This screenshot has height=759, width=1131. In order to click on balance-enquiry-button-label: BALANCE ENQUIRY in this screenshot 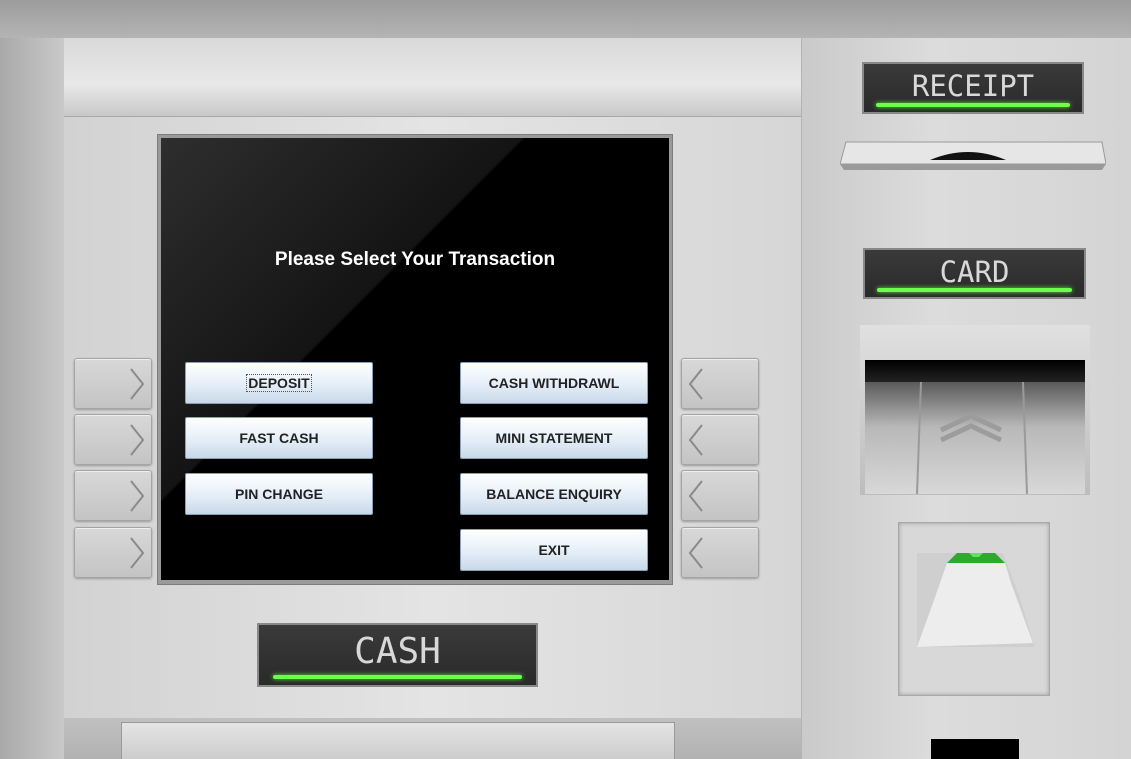, I will do `click(554, 494)`.